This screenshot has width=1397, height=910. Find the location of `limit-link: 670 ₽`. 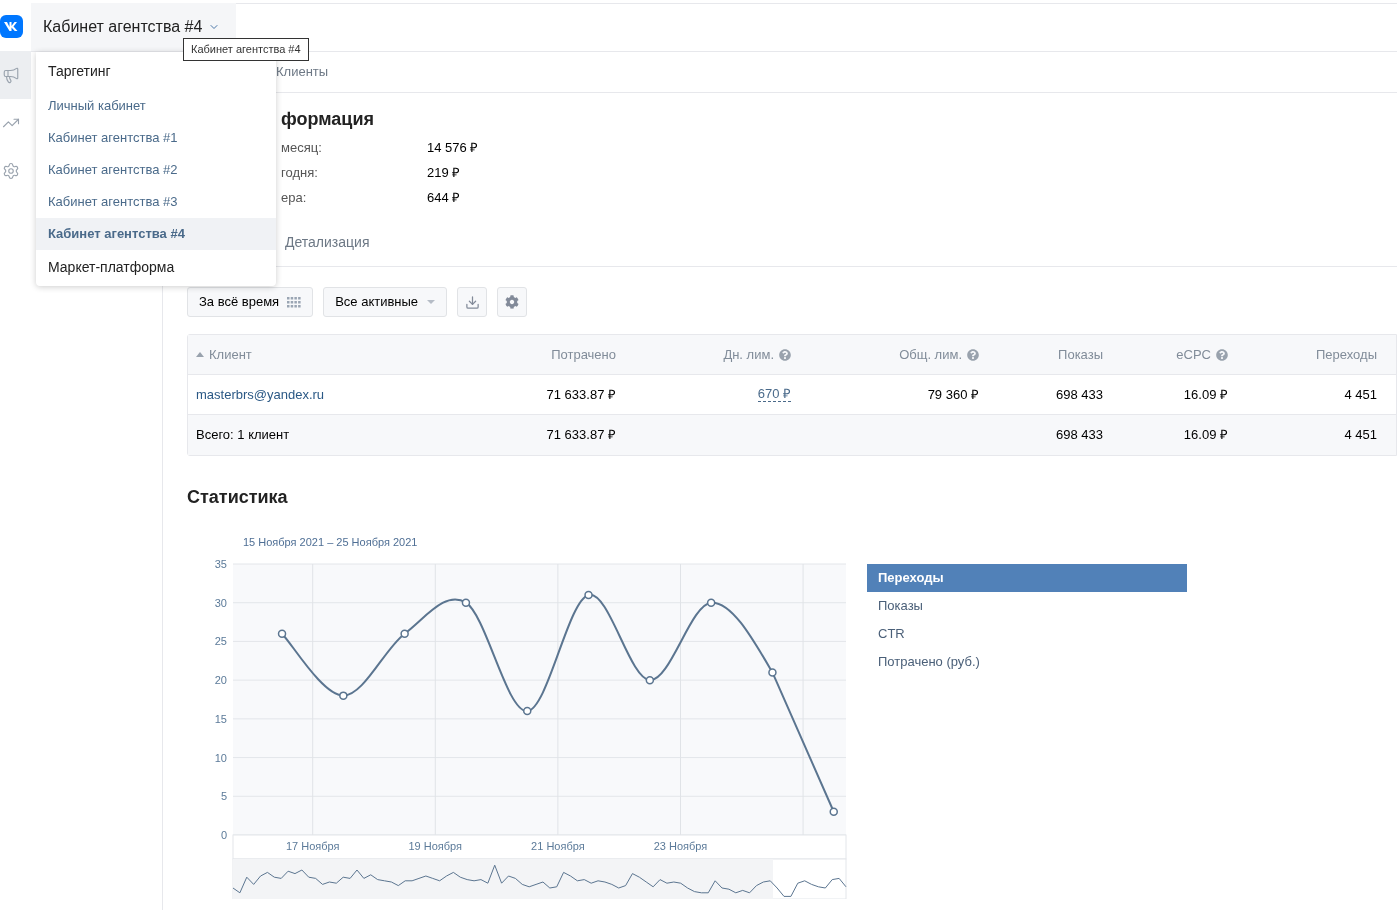

limit-link: 670 ₽ is located at coordinates (774, 394).